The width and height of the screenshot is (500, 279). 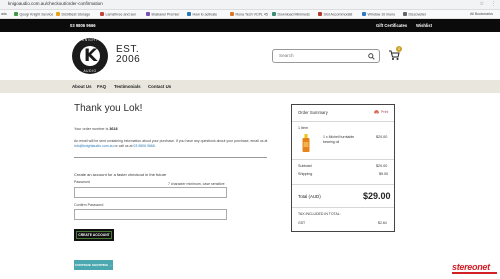 I want to click on order-summary-title: Order Summary, so click(x=313, y=112).